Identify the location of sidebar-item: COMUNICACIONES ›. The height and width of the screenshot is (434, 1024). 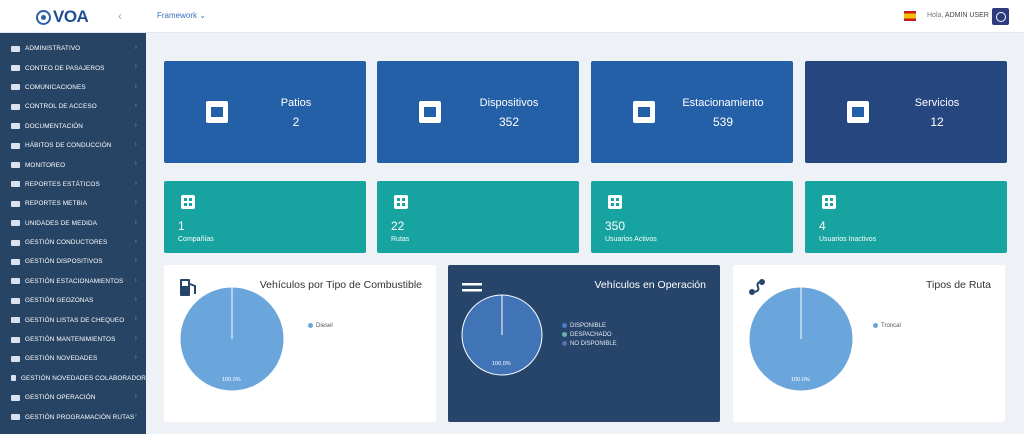
(73, 87).